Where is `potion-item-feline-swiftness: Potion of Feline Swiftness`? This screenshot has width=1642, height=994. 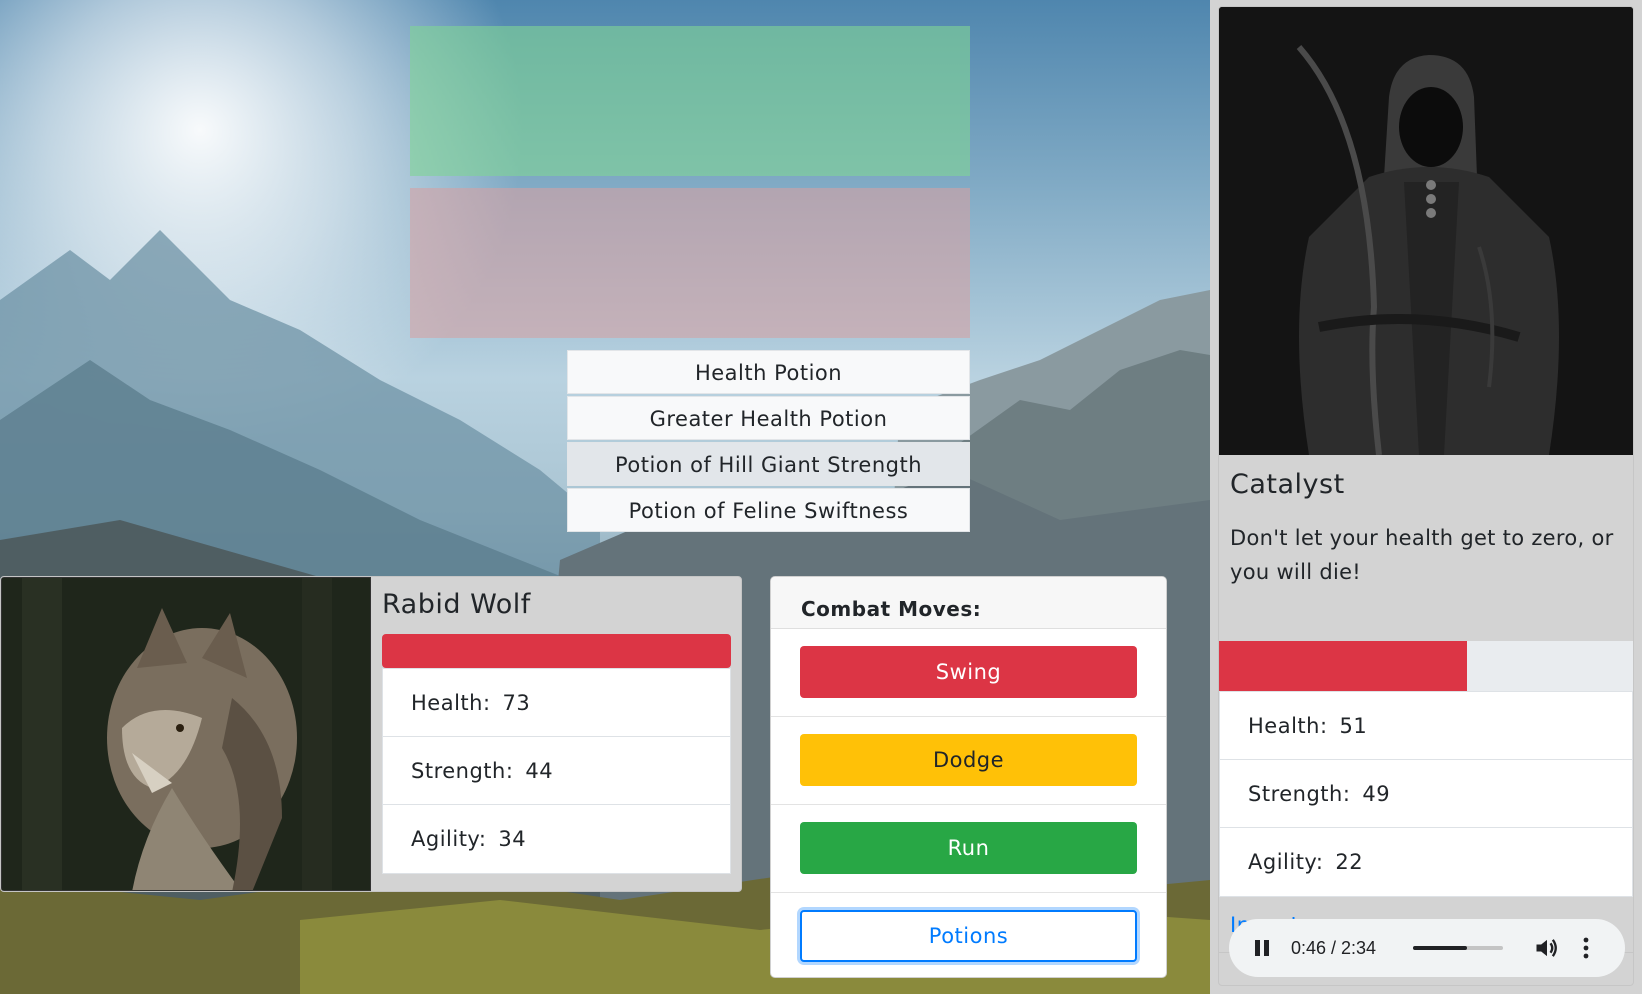 potion-item-feline-swiftness: Potion of Feline Swiftness is located at coordinates (768, 510).